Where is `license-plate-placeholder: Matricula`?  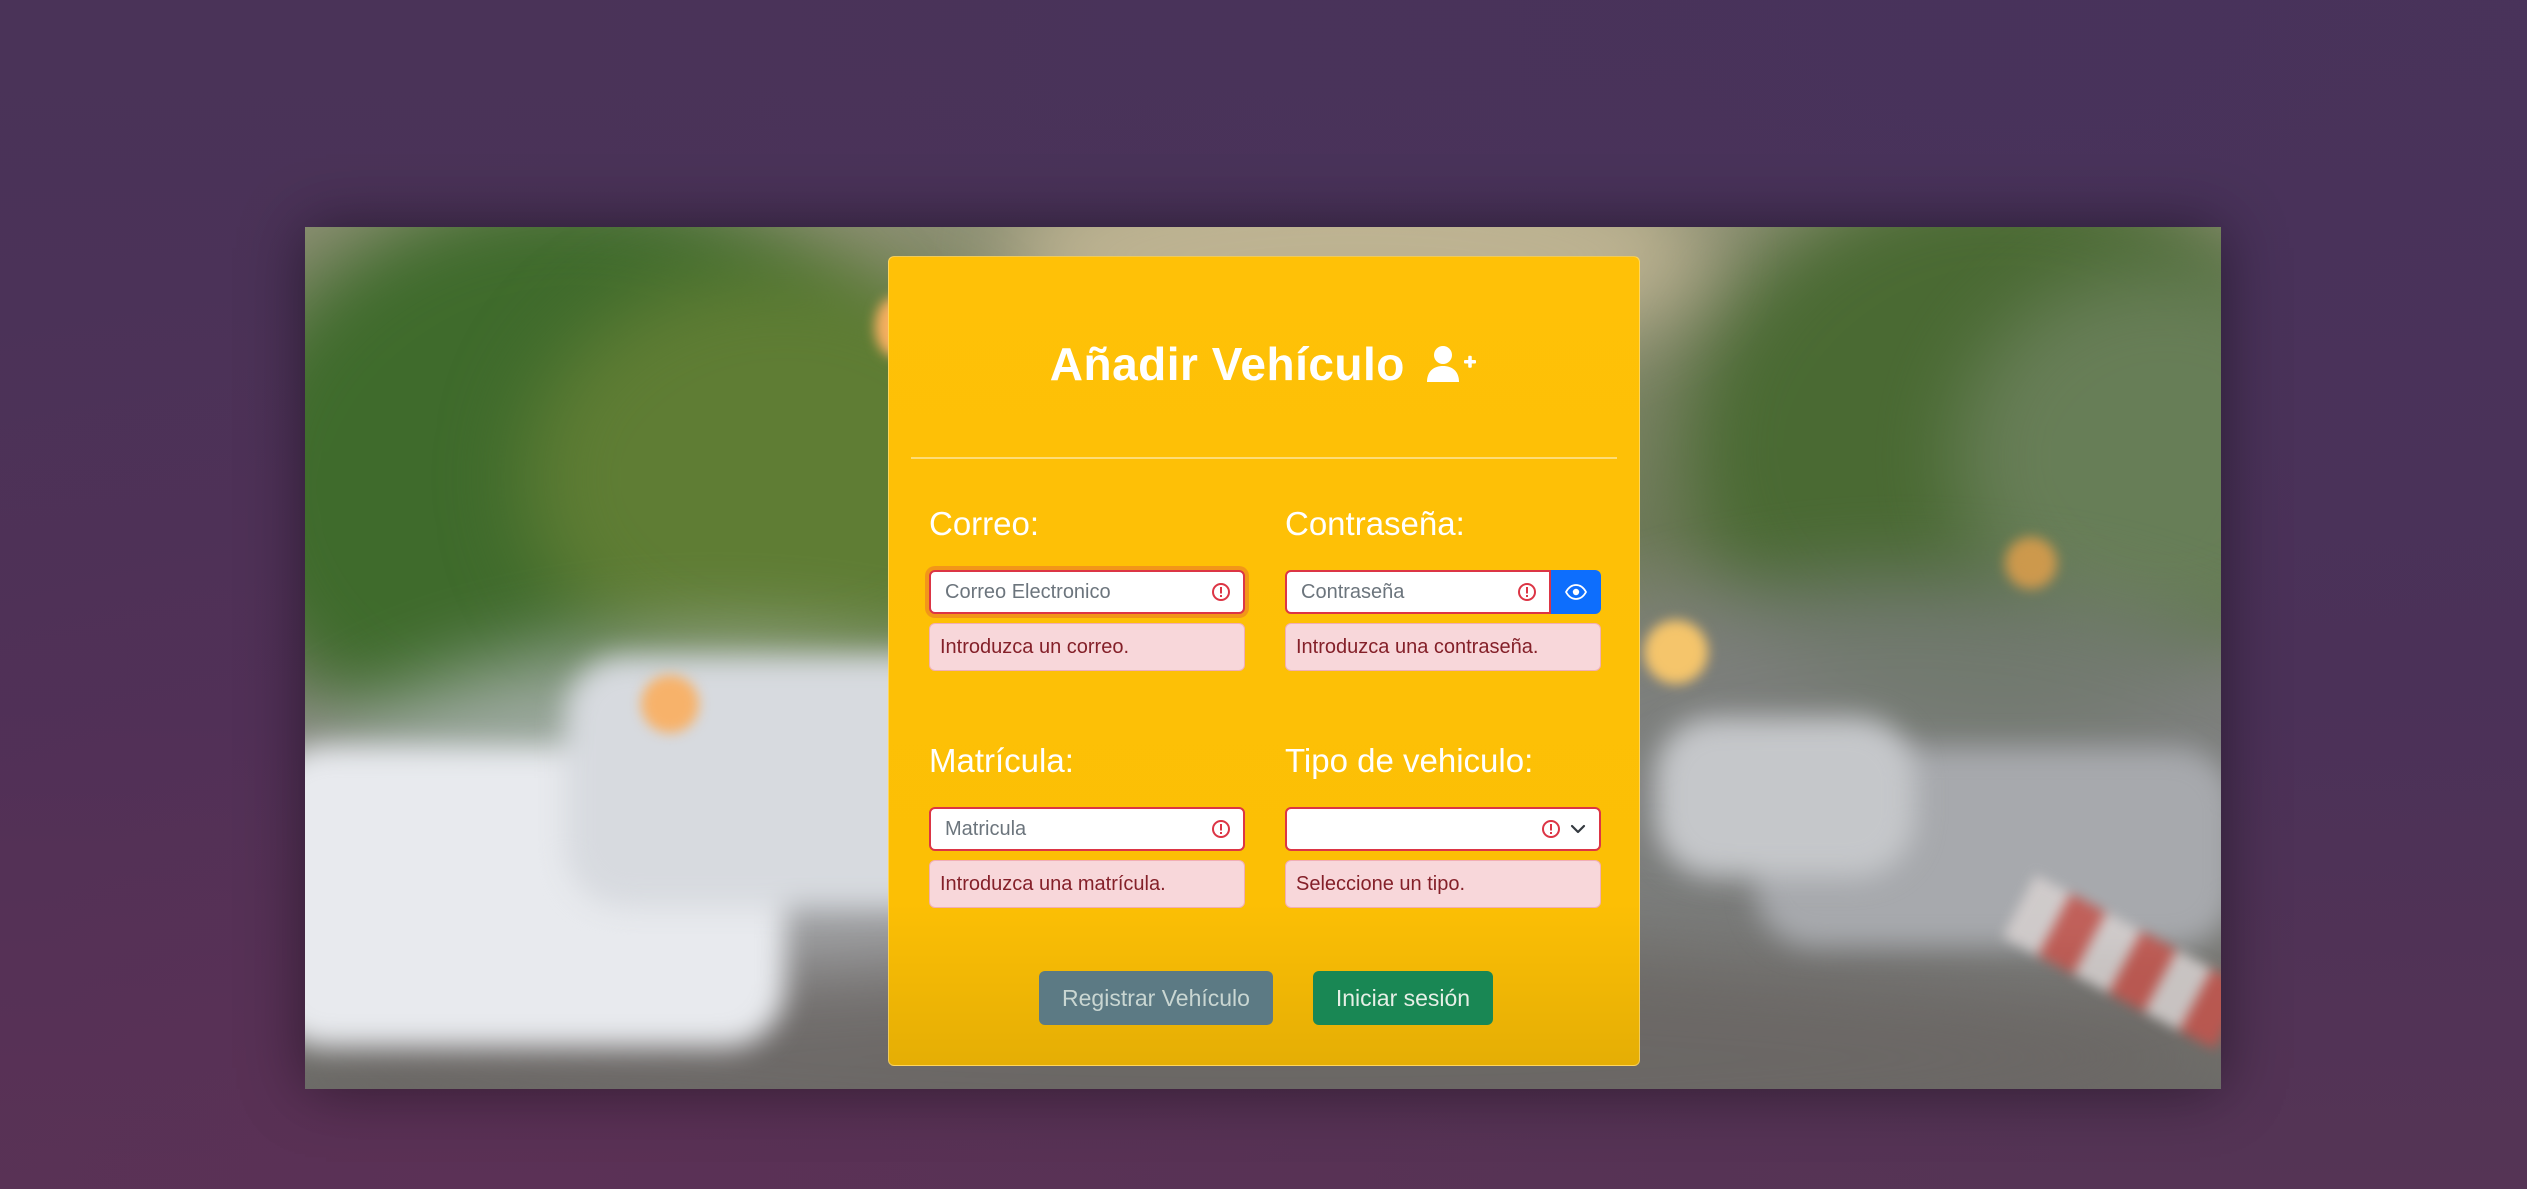 license-plate-placeholder: Matricula is located at coordinates (986, 828).